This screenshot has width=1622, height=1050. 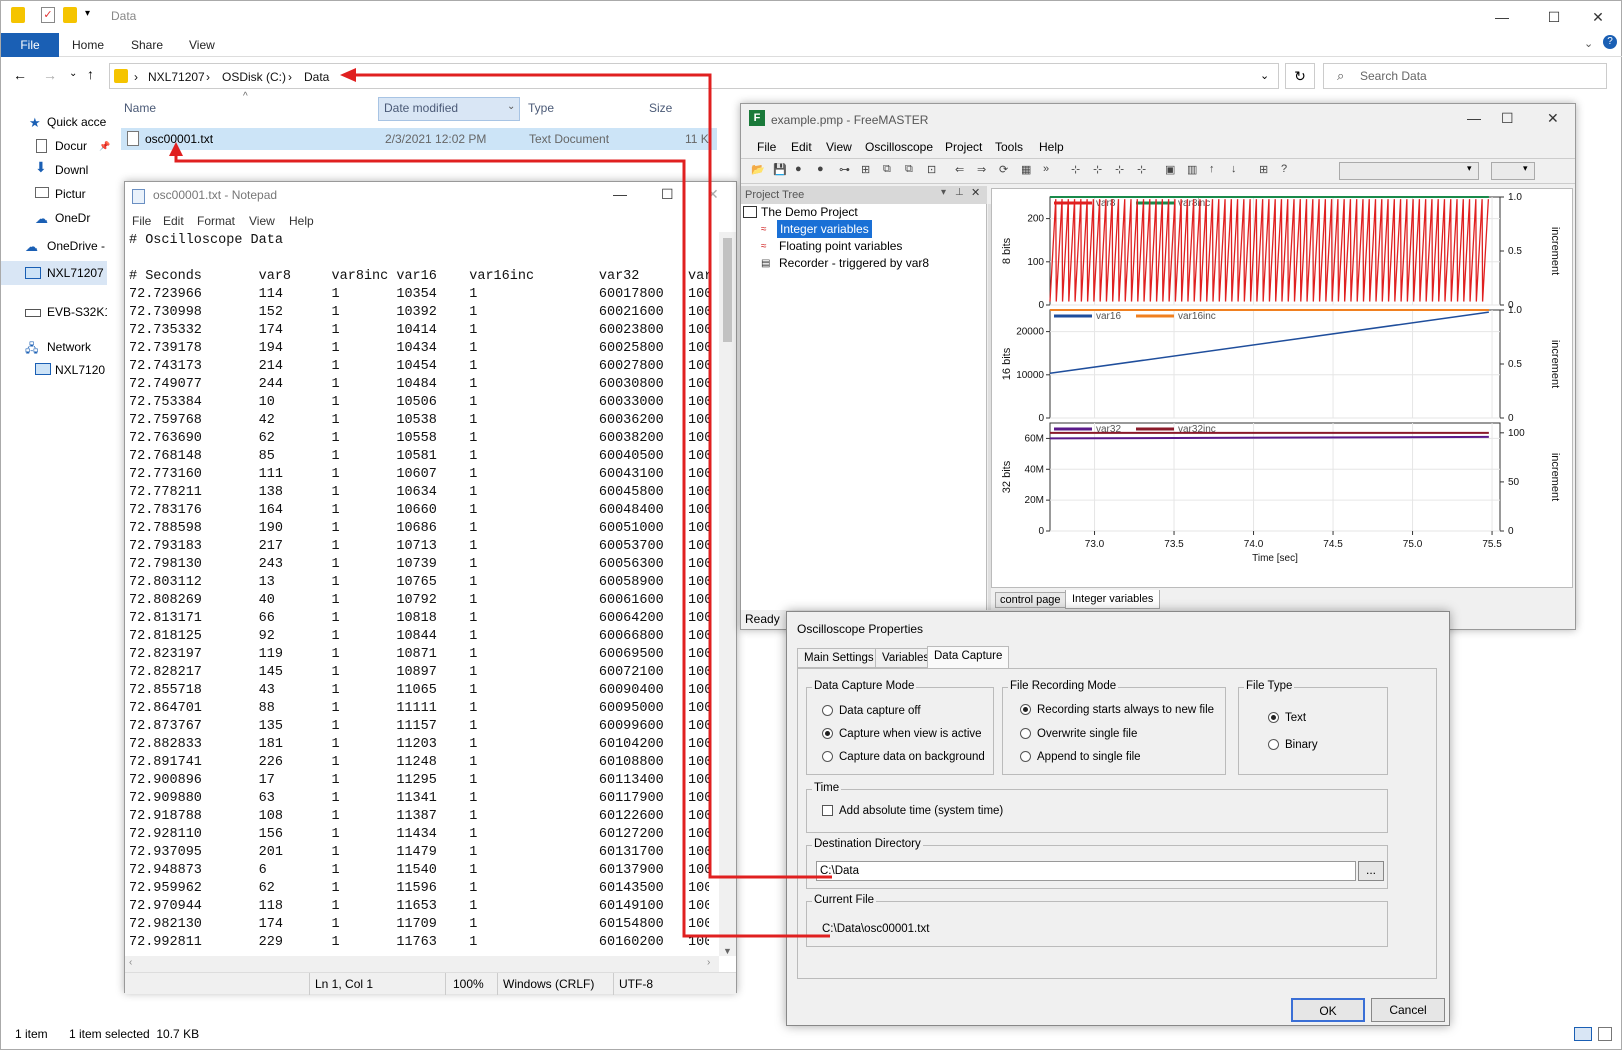 I want to click on checkbox-absolute-time: Add absolute time (system time), so click(x=912, y=811).